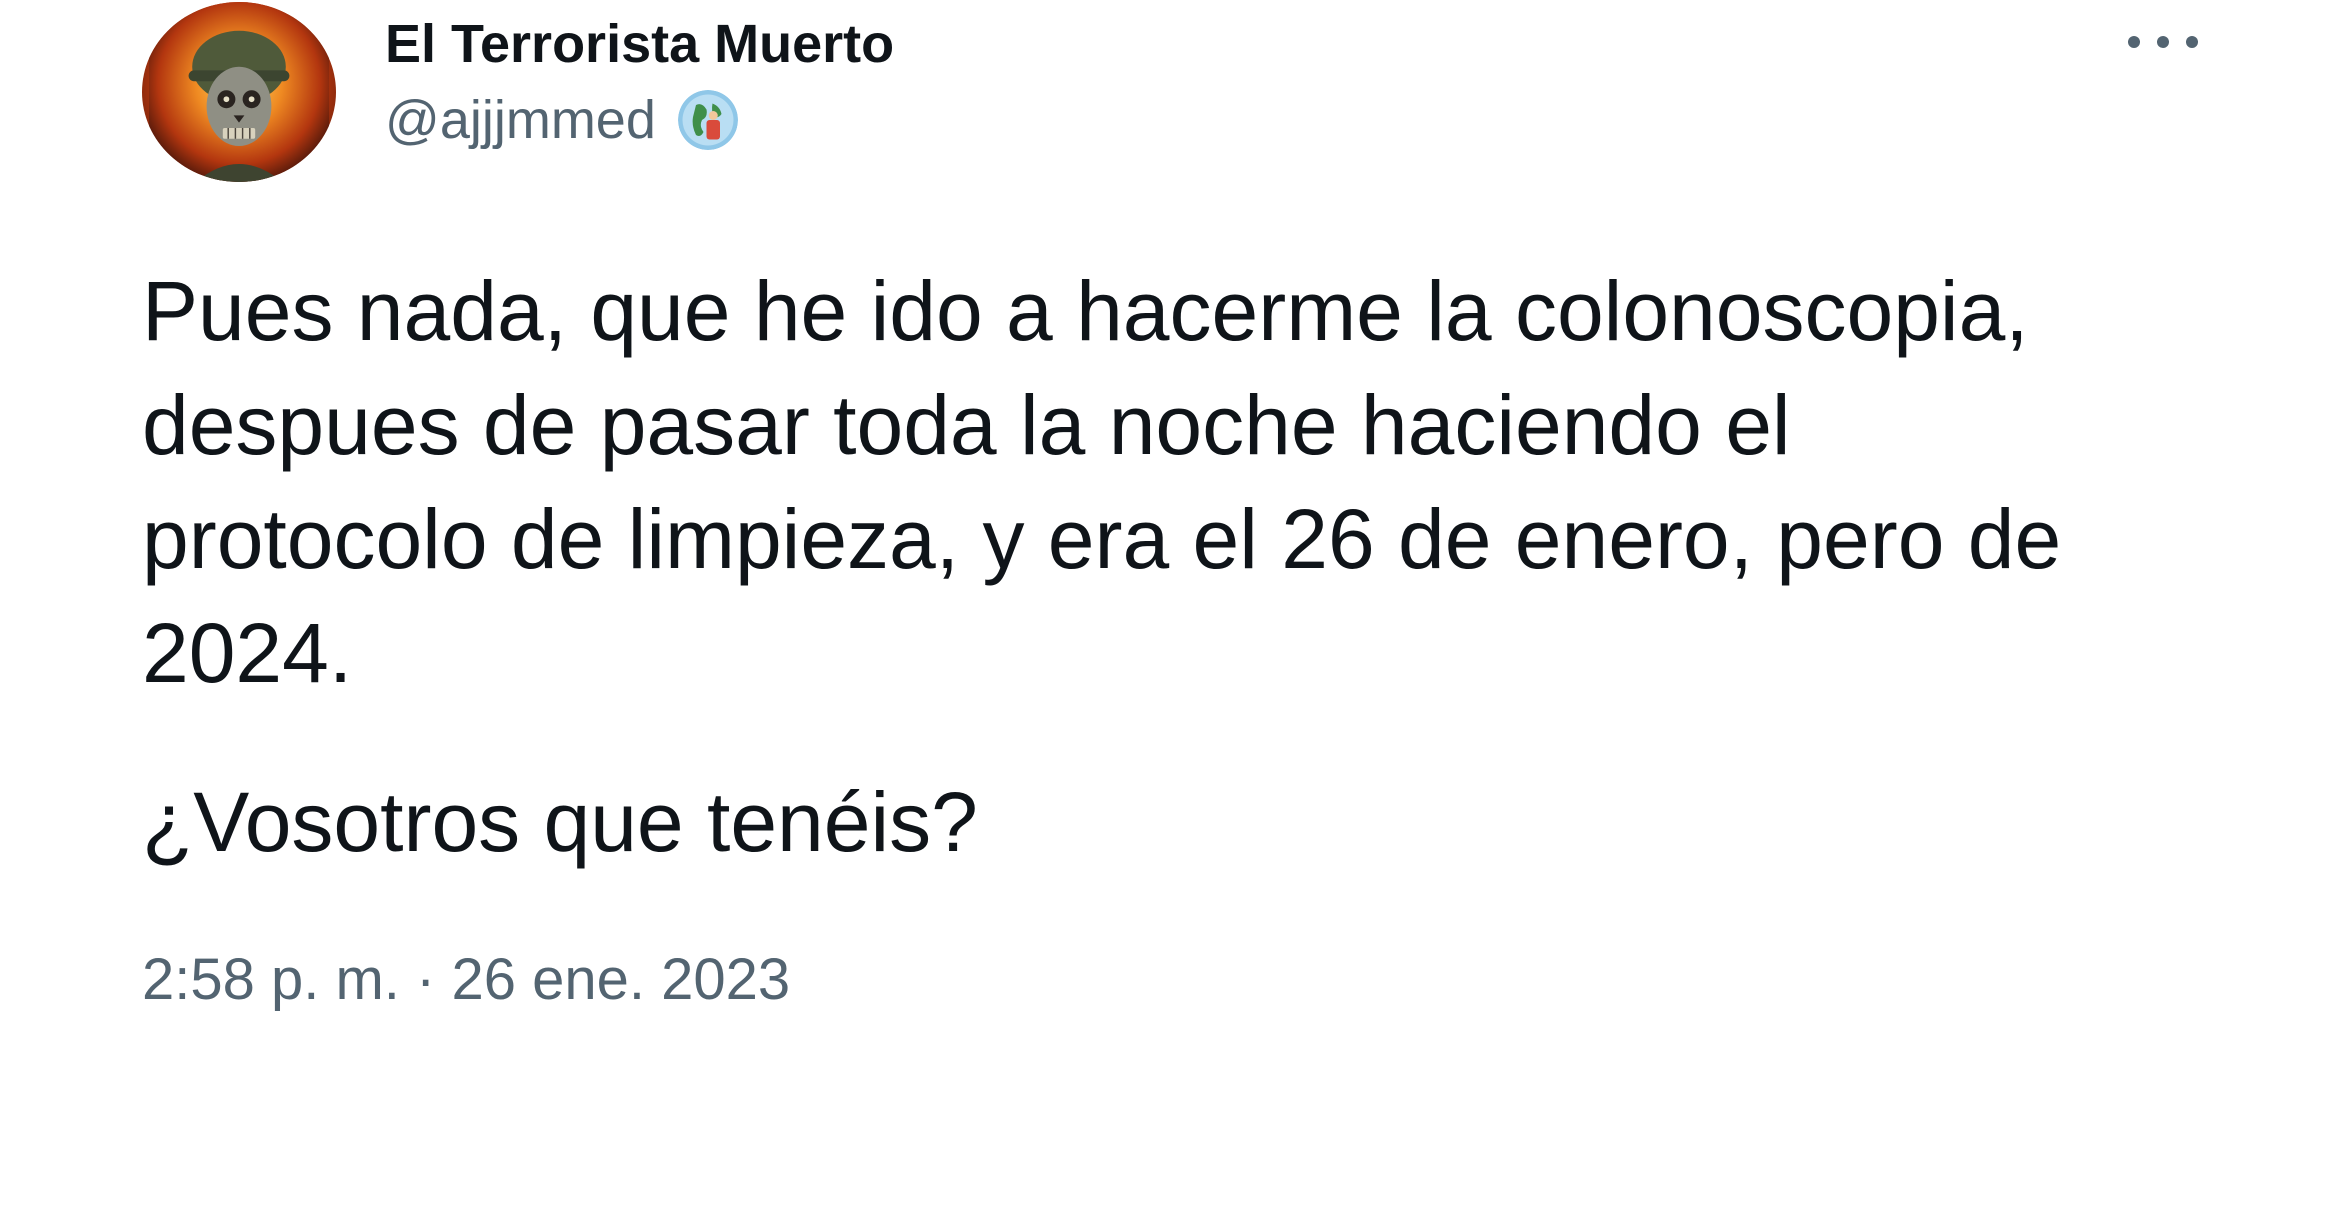 This screenshot has height=1230, width=2350. I want to click on avatar-skull-soldier-image, so click(239, 92).